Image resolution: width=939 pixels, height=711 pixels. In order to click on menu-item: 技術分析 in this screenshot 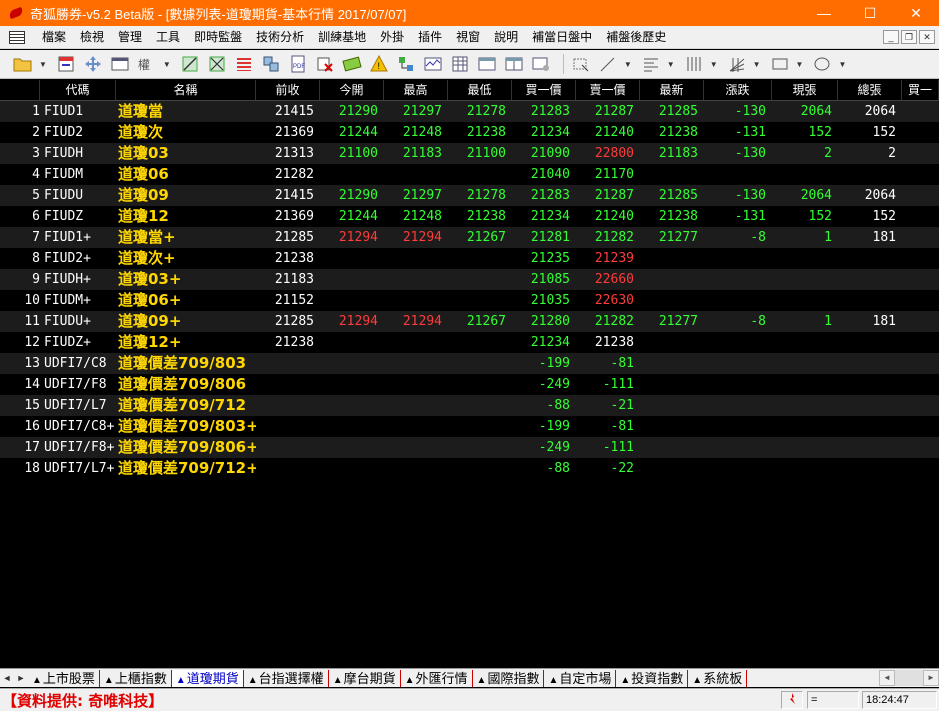, I will do `click(280, 37)`.